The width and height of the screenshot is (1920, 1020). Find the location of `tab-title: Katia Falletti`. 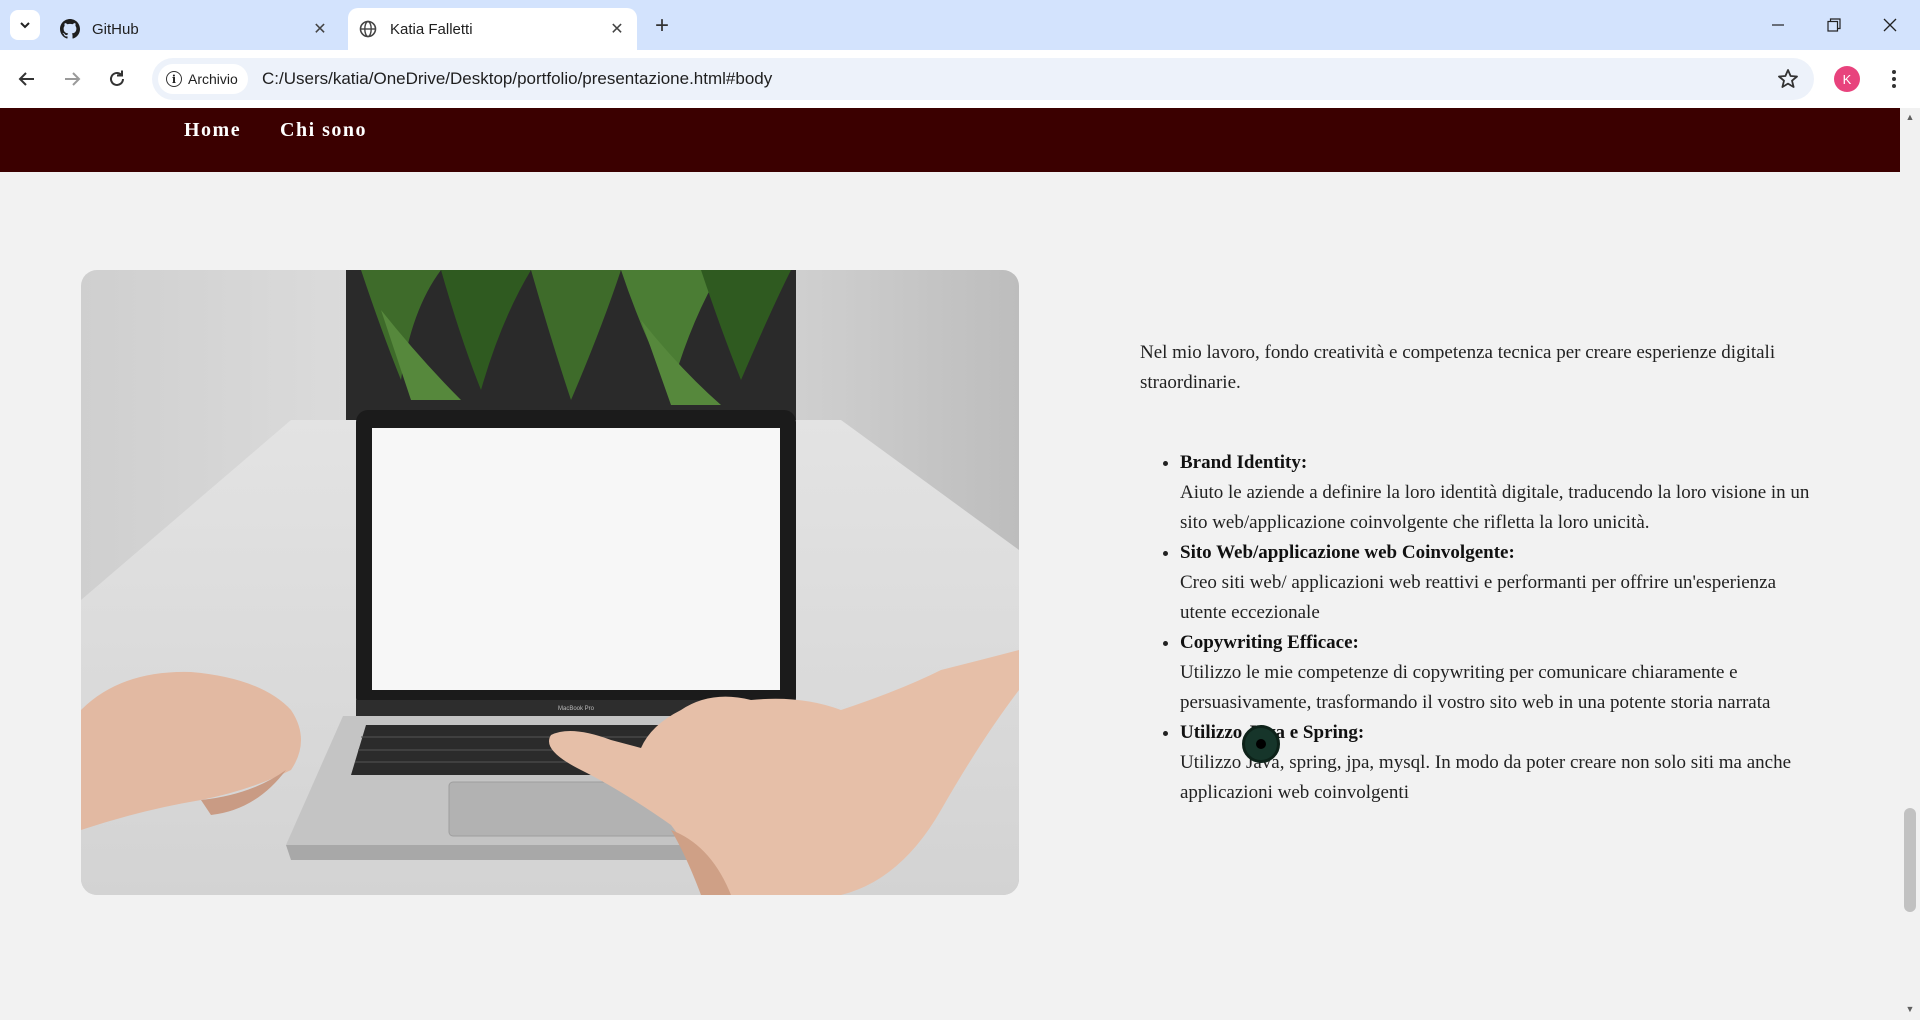

tab-title: Katia Falletti is located at coordinates (431, 29).